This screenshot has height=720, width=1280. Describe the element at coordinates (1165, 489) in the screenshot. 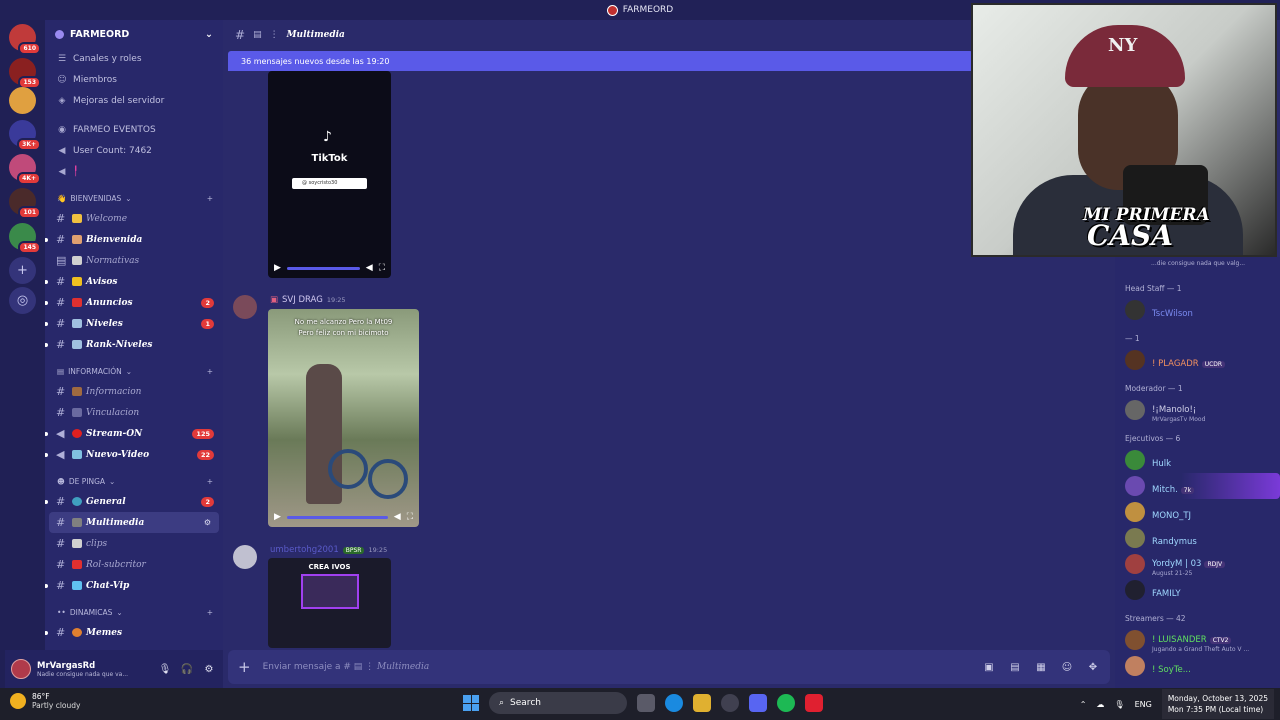

I see `member-name: Mitch.` at that location.